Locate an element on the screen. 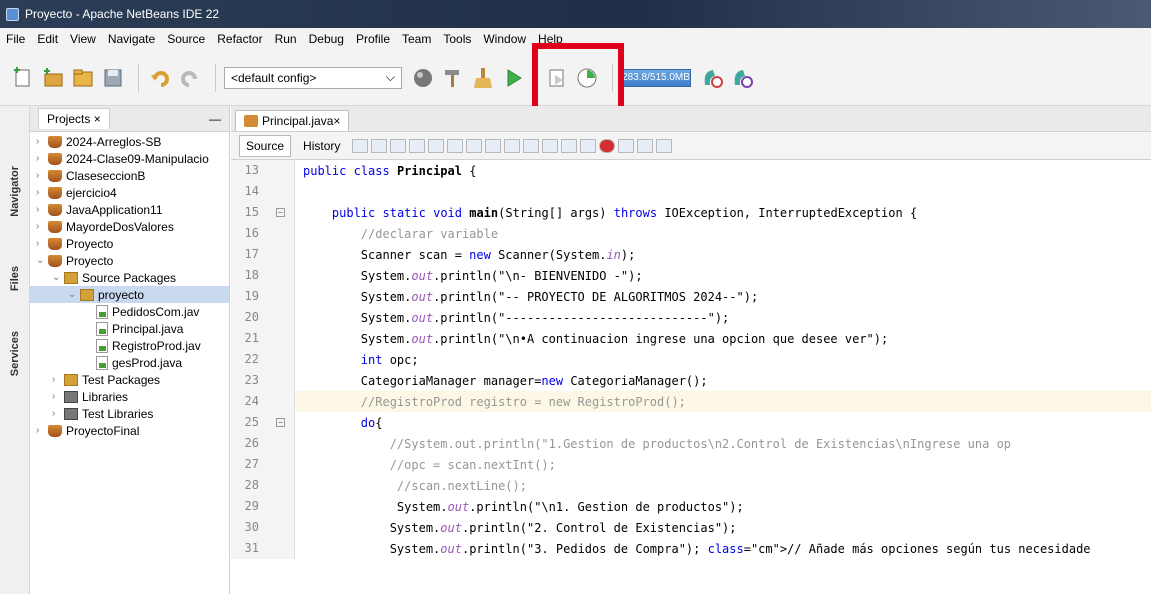  last-edit-icon is located at coordinates (360, 145).